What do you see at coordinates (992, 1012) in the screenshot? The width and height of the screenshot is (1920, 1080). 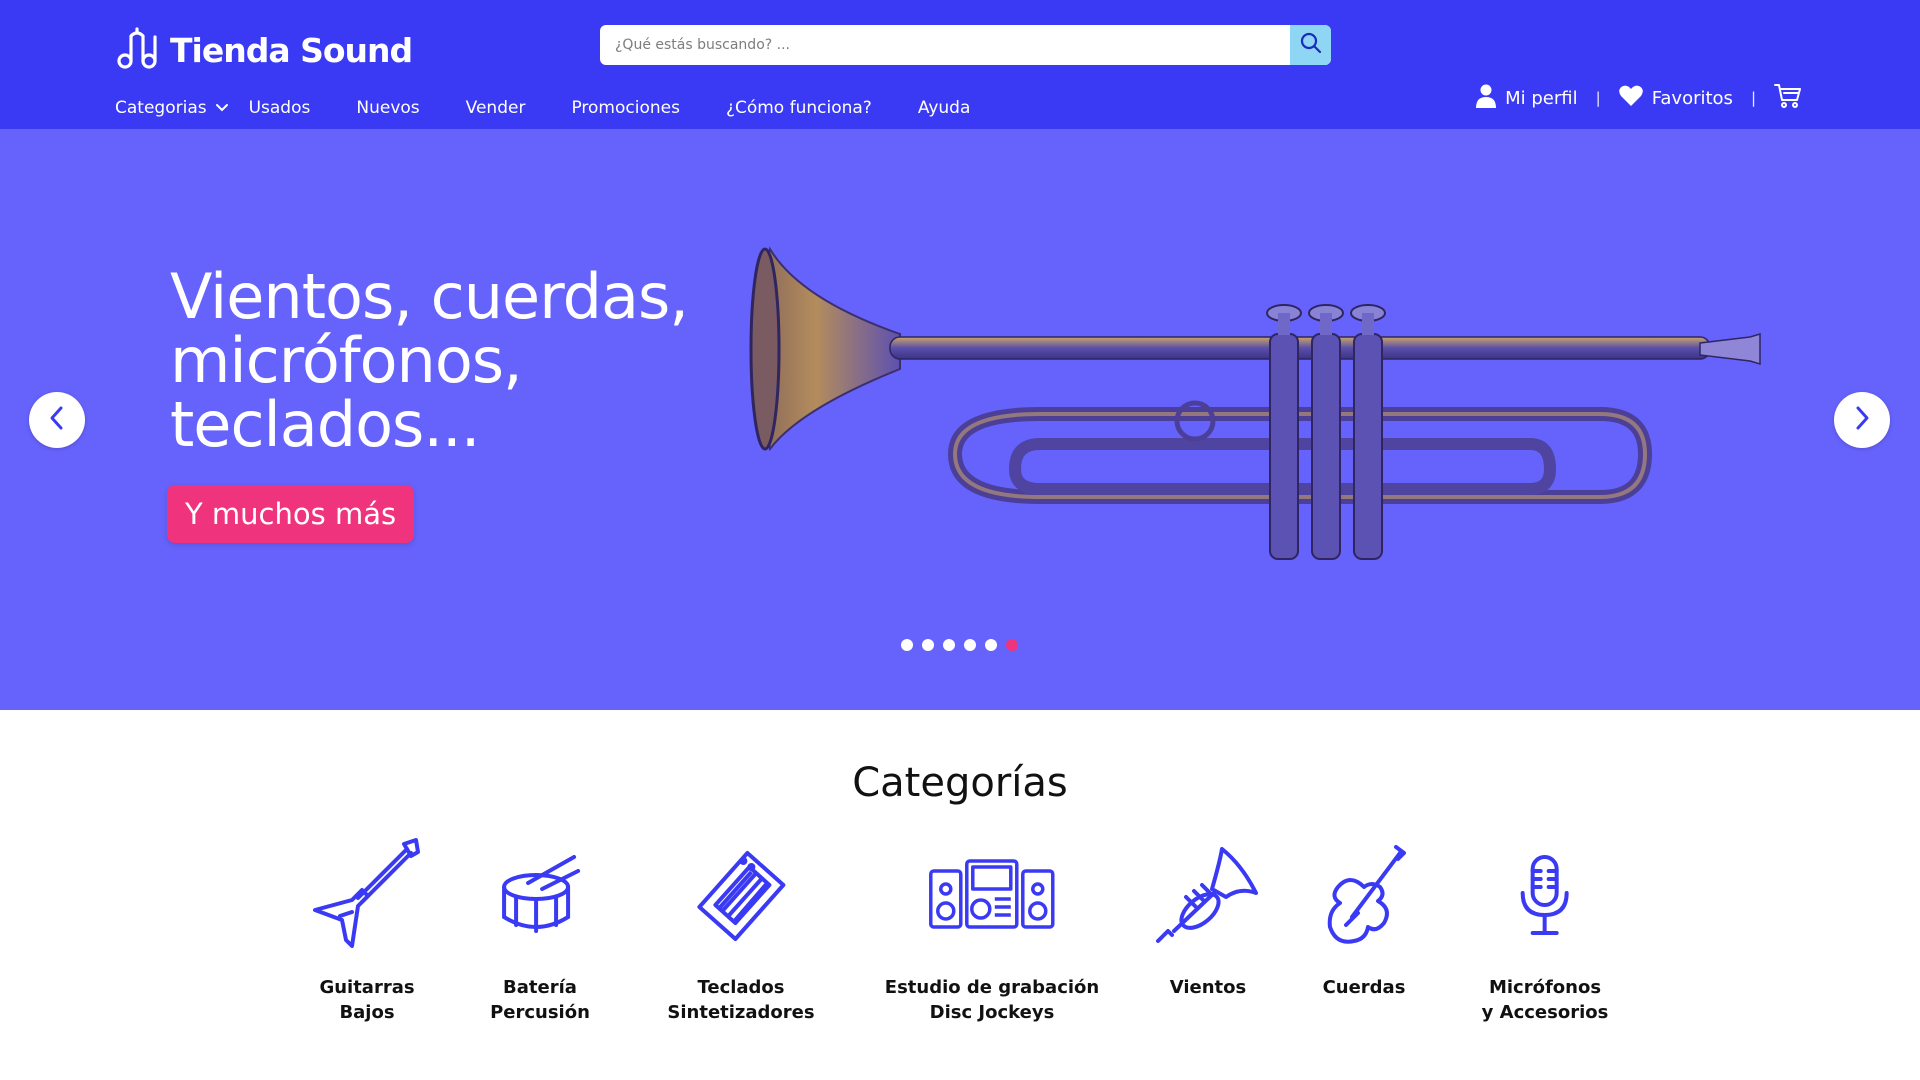 I see `category-label-line2: Disc Jockeys` at bounding box center [992, 1012].